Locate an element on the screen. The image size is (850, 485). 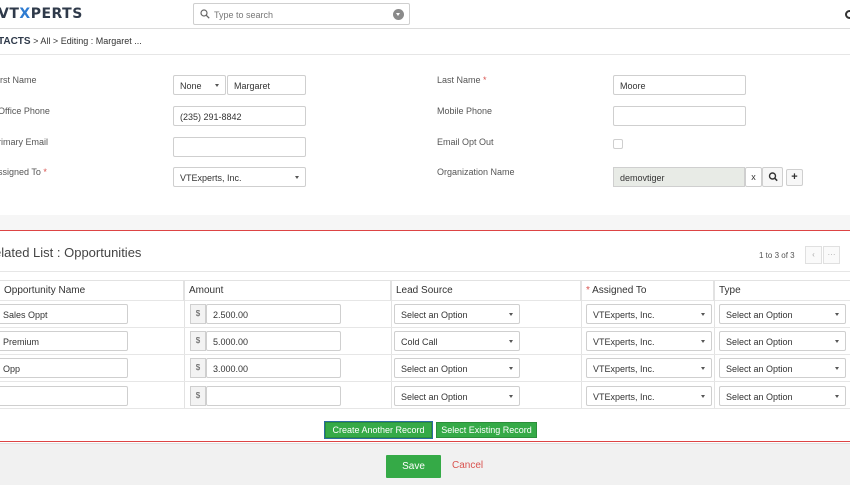
first-name-input: Margaret is located at coordinates (266, 85).